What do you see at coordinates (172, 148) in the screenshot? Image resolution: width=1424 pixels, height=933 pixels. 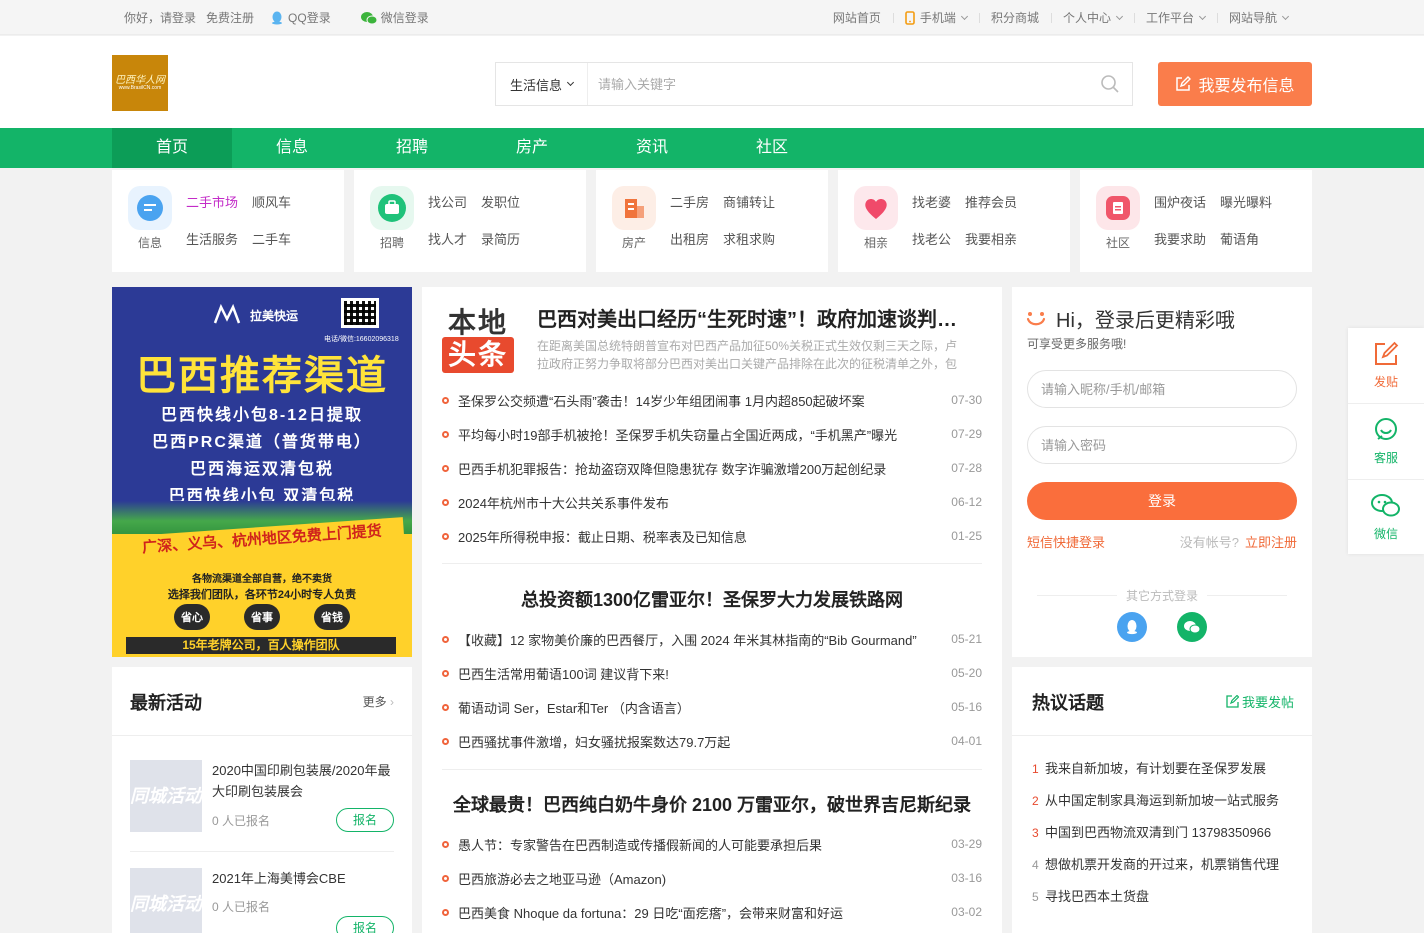 I see `nav-item-home: 首页` at bounding box center [172, 148].